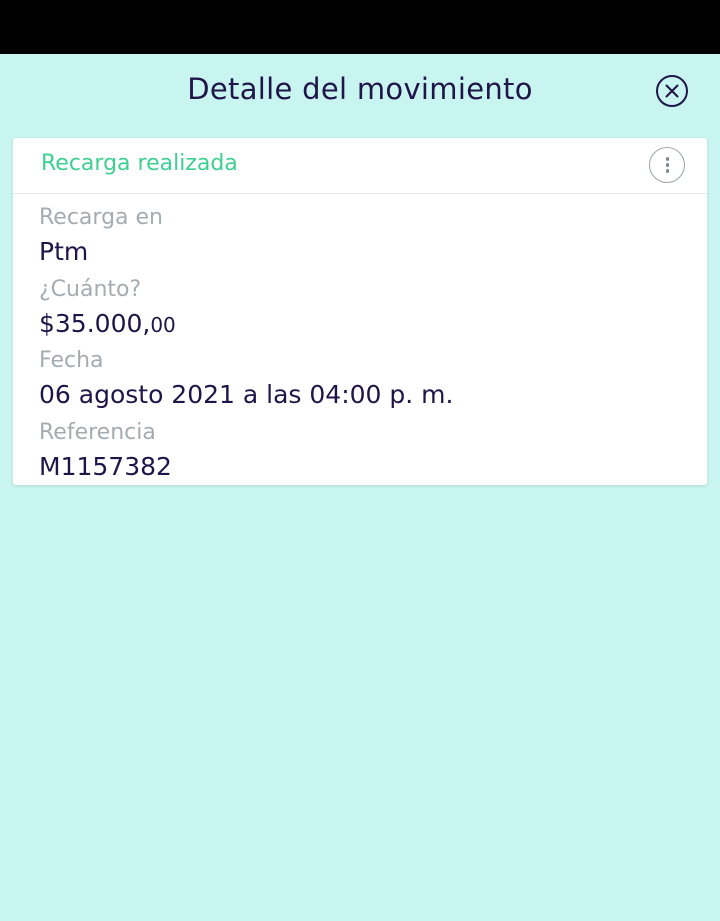 This screenshot has width=720, height=921. Describe the element at coordinates (95, 323) in the screenshot. I see `amount-main: $35.000,` at that location.